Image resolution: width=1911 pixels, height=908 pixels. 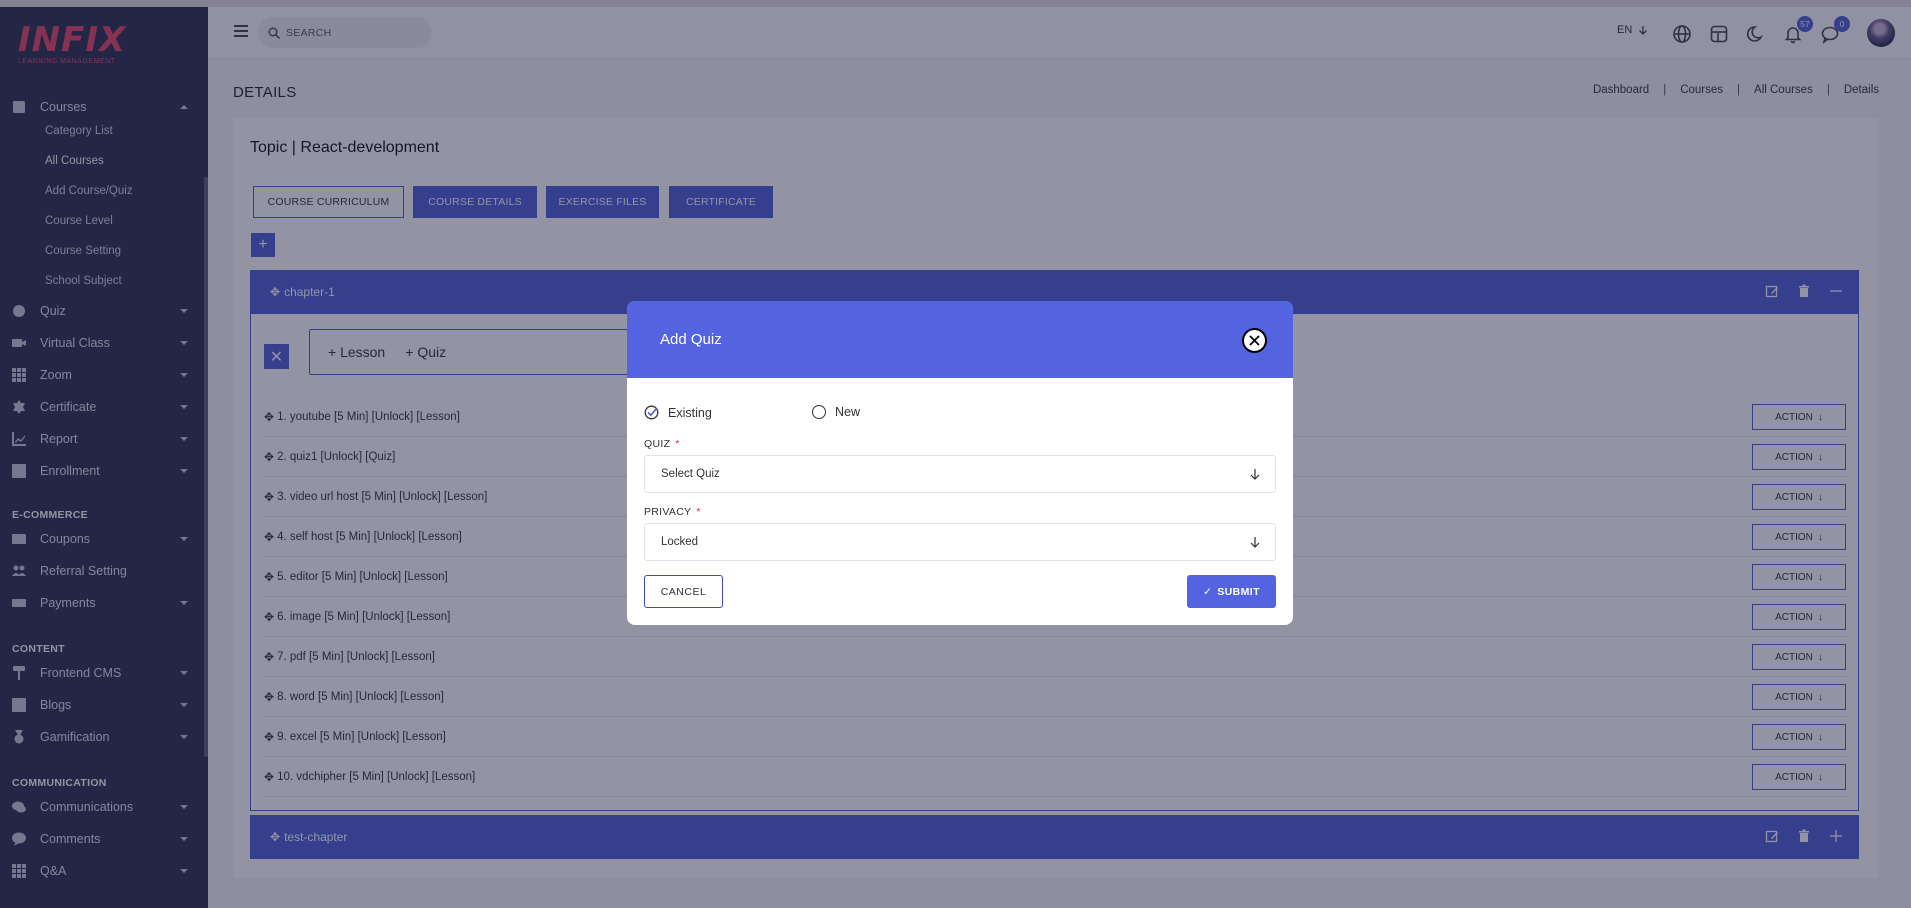 What do you see at coordinates (960, 542) in the screenshot?
I see `privacy-select: Locked` at bounding box center [960, 542].